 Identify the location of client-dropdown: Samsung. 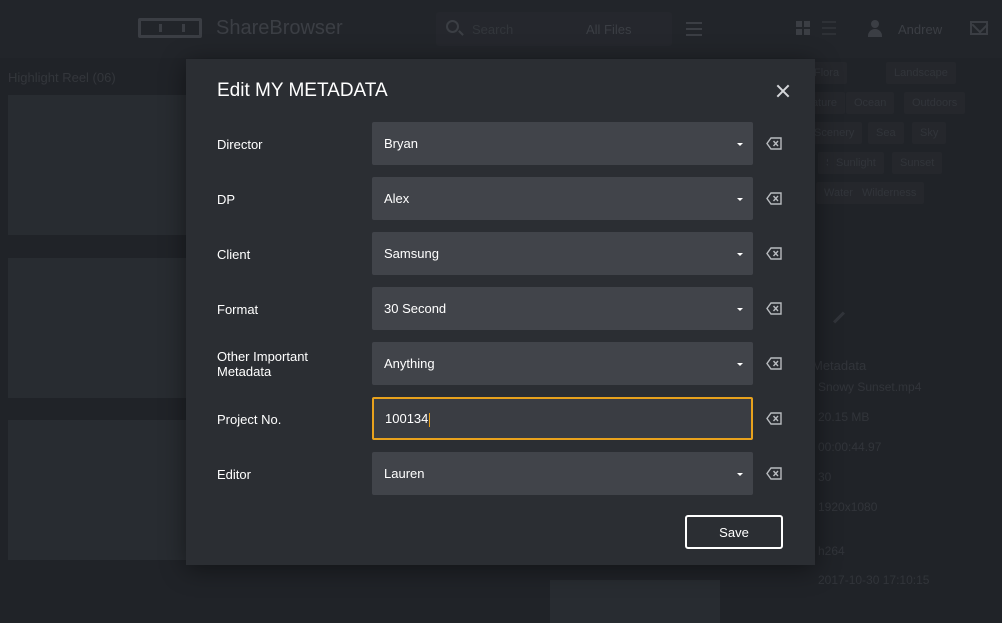
(562, 253).